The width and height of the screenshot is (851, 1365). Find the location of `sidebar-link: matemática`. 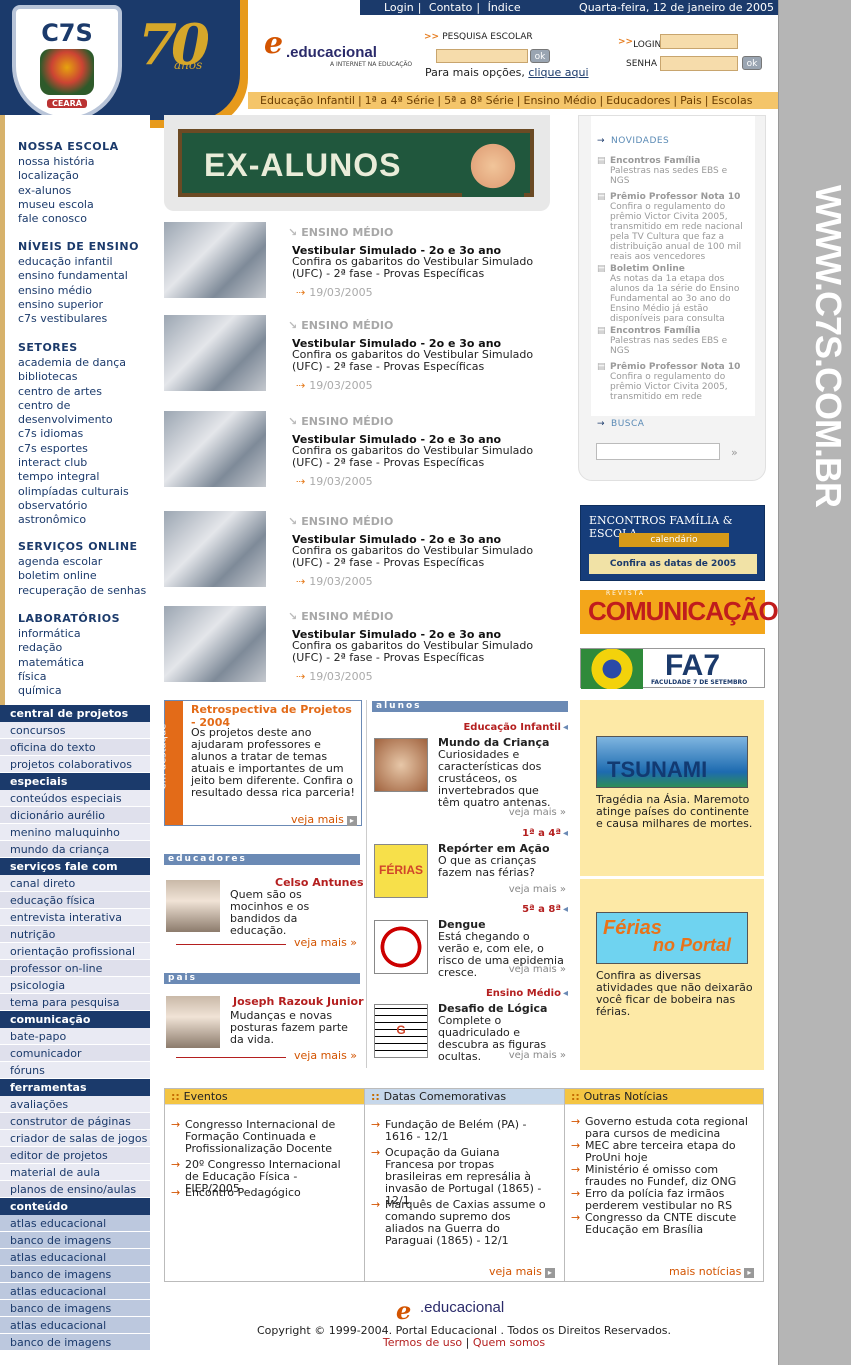

sidebar-link: matemática is located at coordinates (69, 663).